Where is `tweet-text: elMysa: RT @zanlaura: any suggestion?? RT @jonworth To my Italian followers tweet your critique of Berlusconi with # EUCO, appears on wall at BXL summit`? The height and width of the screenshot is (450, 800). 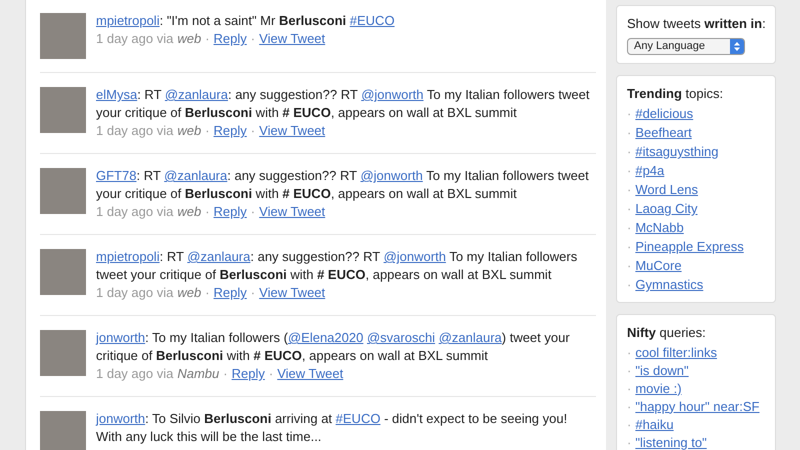 tweet-text: elMysa: RT @zanlaura: any suggestion?? RT @jonworth To my Italian followers tweet your critique of Berlusconi with # EUCO, appears on wall at BXL summit is located at coordinates (343, 104).